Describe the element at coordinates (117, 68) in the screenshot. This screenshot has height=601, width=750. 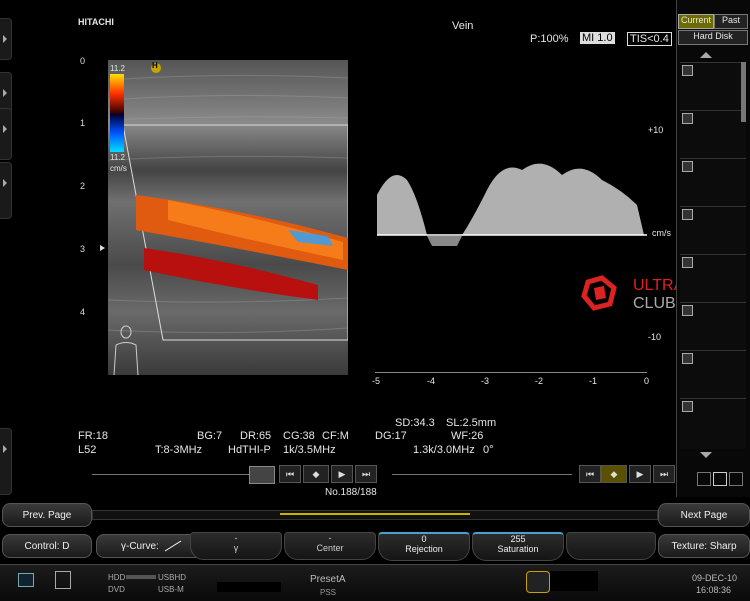
I see `color-scale-top: 11.2` at that location.